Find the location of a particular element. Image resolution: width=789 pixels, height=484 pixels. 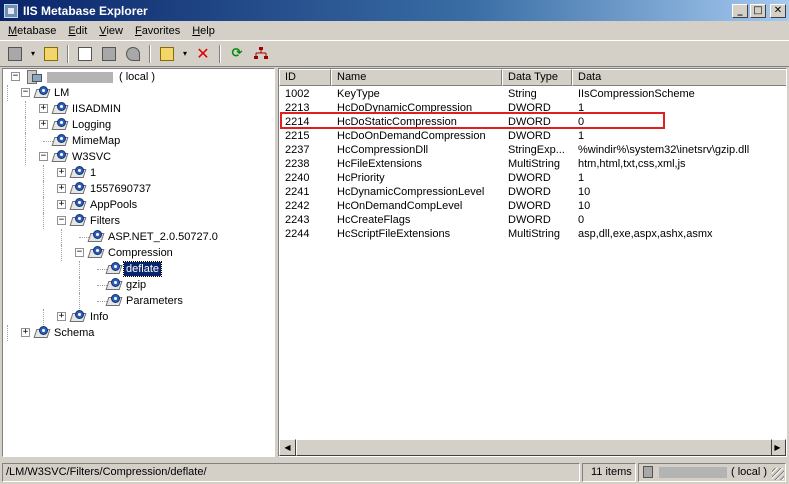

column-id: ID is located at coordinates (305, 77).